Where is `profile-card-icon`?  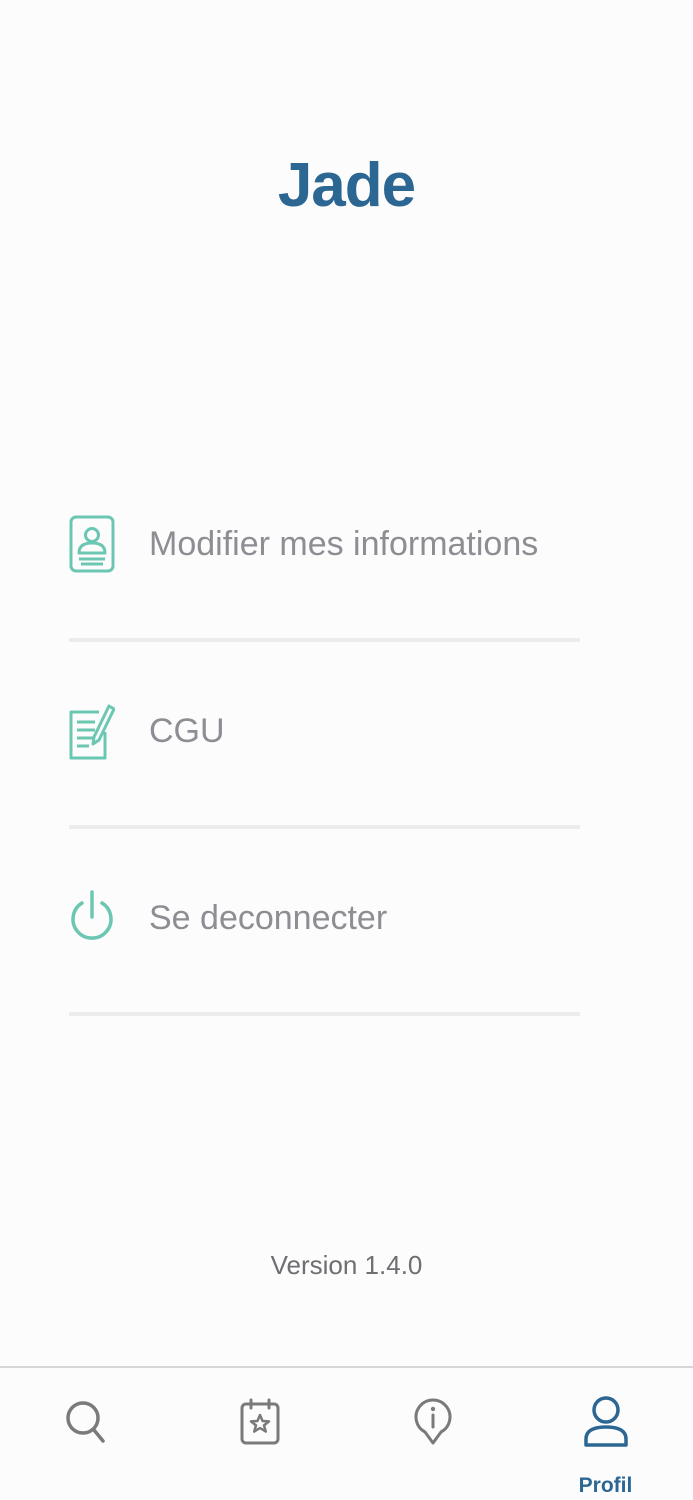
profile-card-icon is located at coordinates (92, 544).